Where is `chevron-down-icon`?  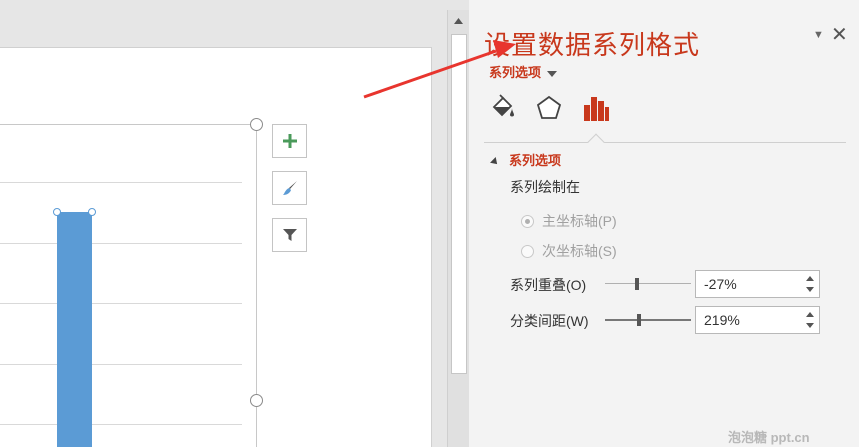
chevron-down-icon is located at coordinates (552, 73).